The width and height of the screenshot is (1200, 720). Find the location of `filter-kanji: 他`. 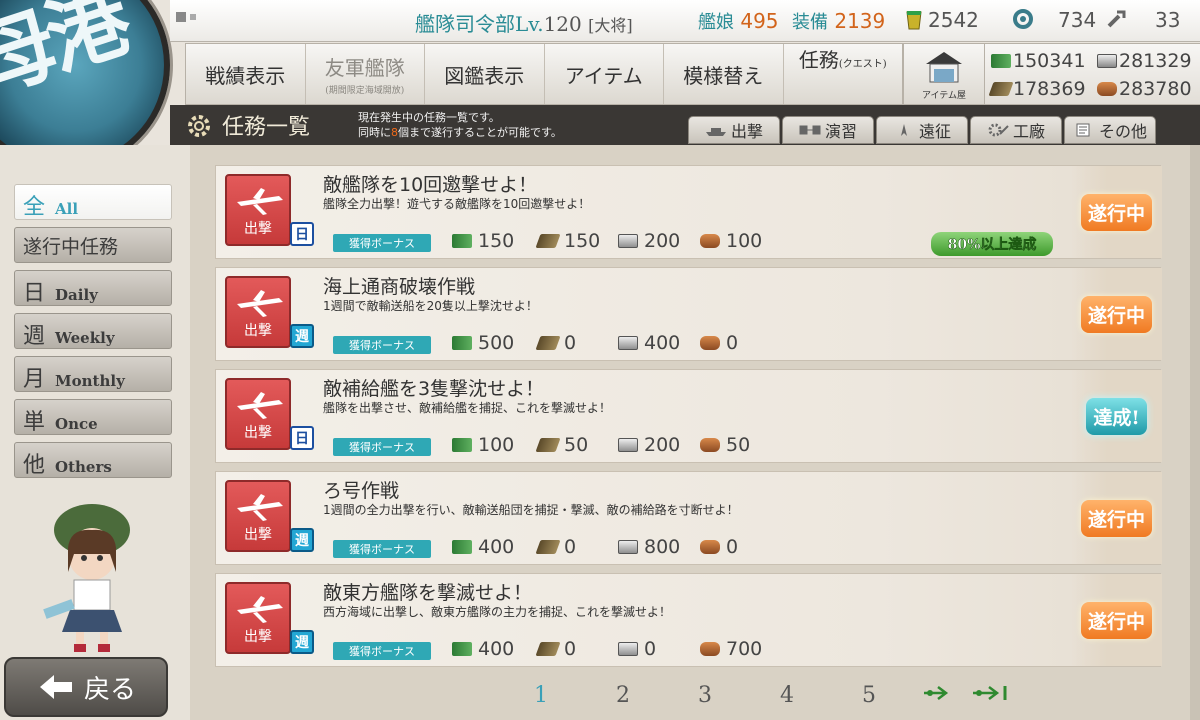

filter-kanji: 他 is located at coordinates (34, 465).